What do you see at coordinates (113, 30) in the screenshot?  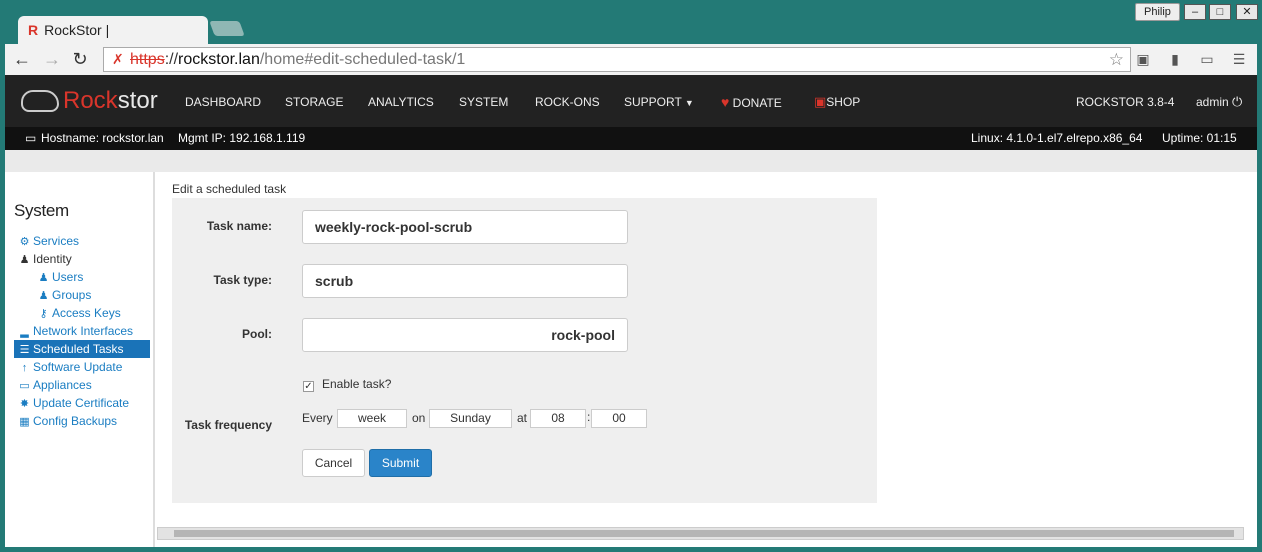 I see `browser-tab: R RockStor |` at bounding box center [113, 30].